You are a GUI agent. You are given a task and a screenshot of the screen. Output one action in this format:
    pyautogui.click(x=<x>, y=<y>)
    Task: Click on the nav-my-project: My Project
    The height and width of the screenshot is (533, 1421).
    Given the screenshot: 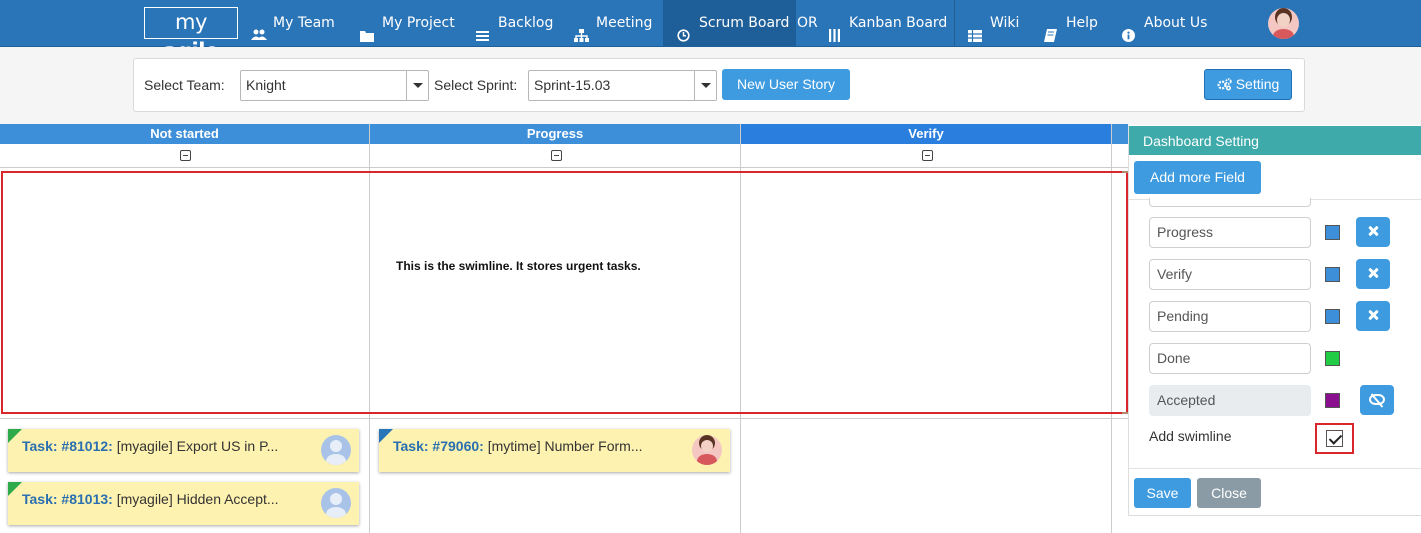 What is the action you would take?
    pyautogui.click(x=407, y=23)
    